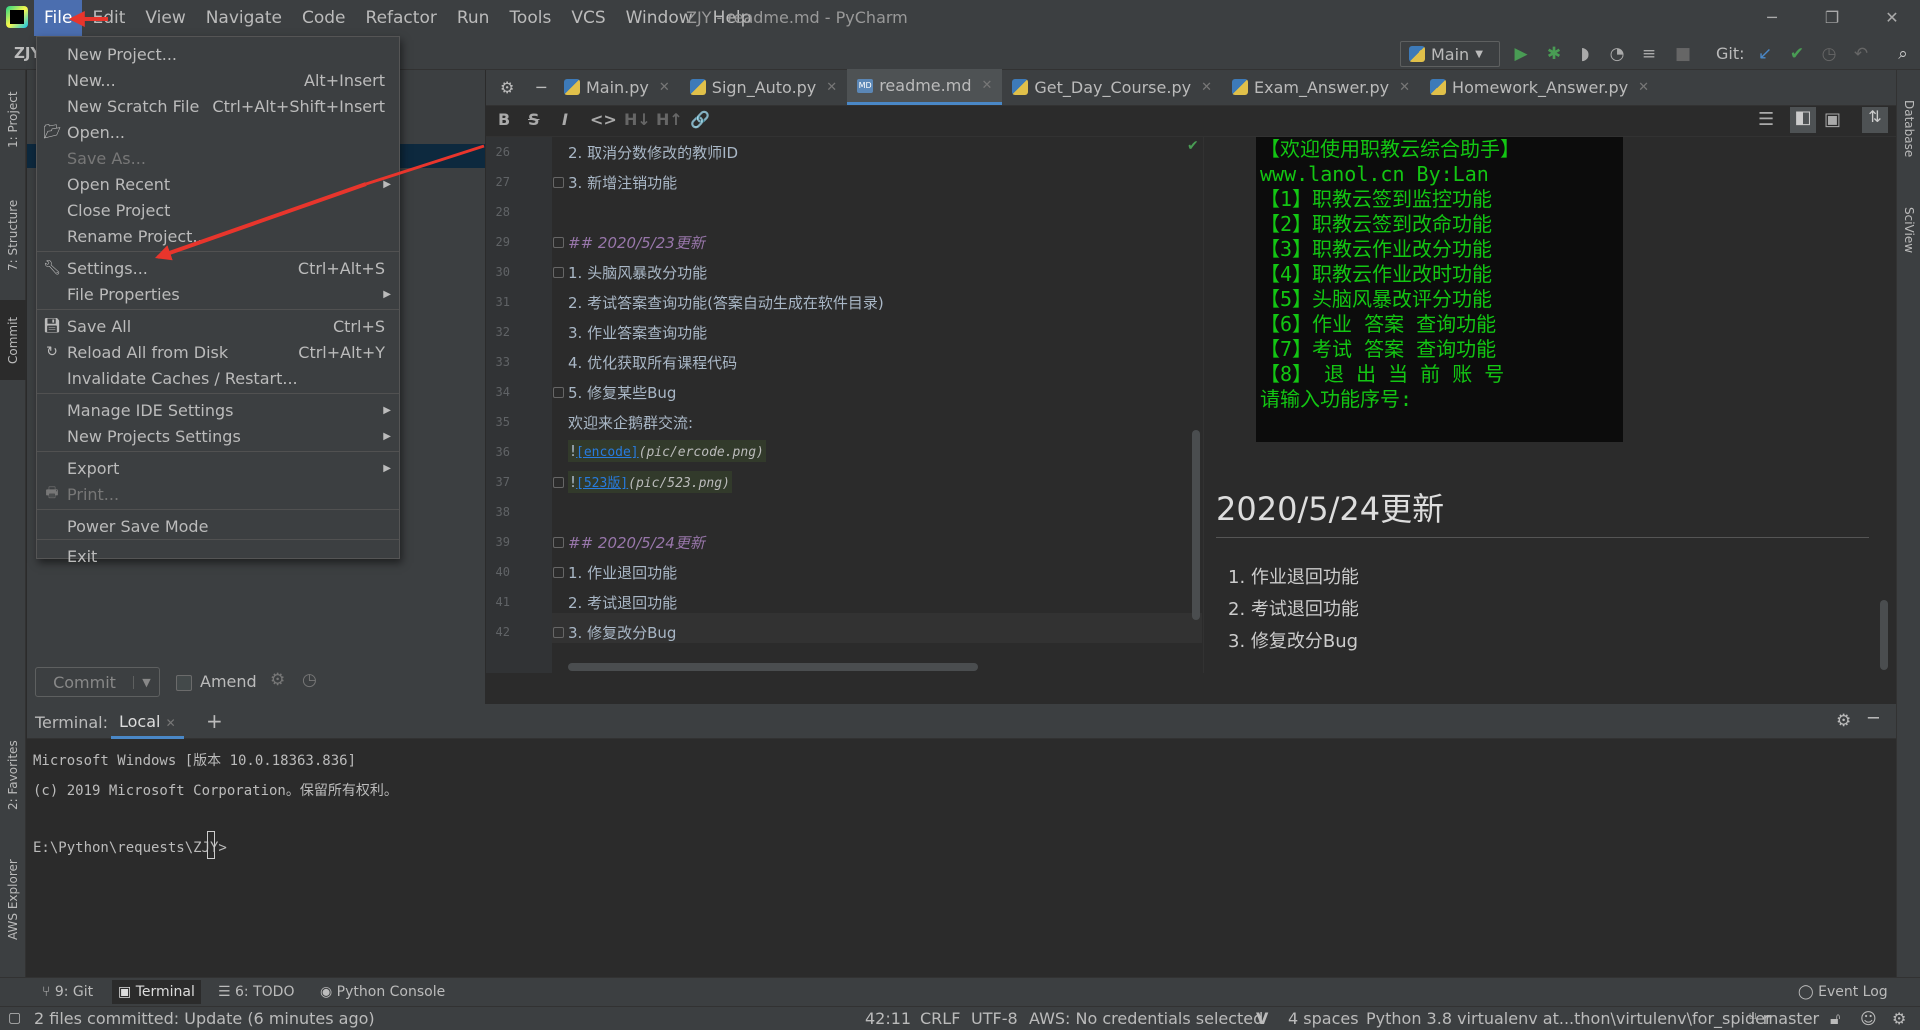 The image size is (1920, 1030). What do you see at coordinates (184, 683) in the screenshot?
I see `amend-checkbox` at bounding box center [184, 683].